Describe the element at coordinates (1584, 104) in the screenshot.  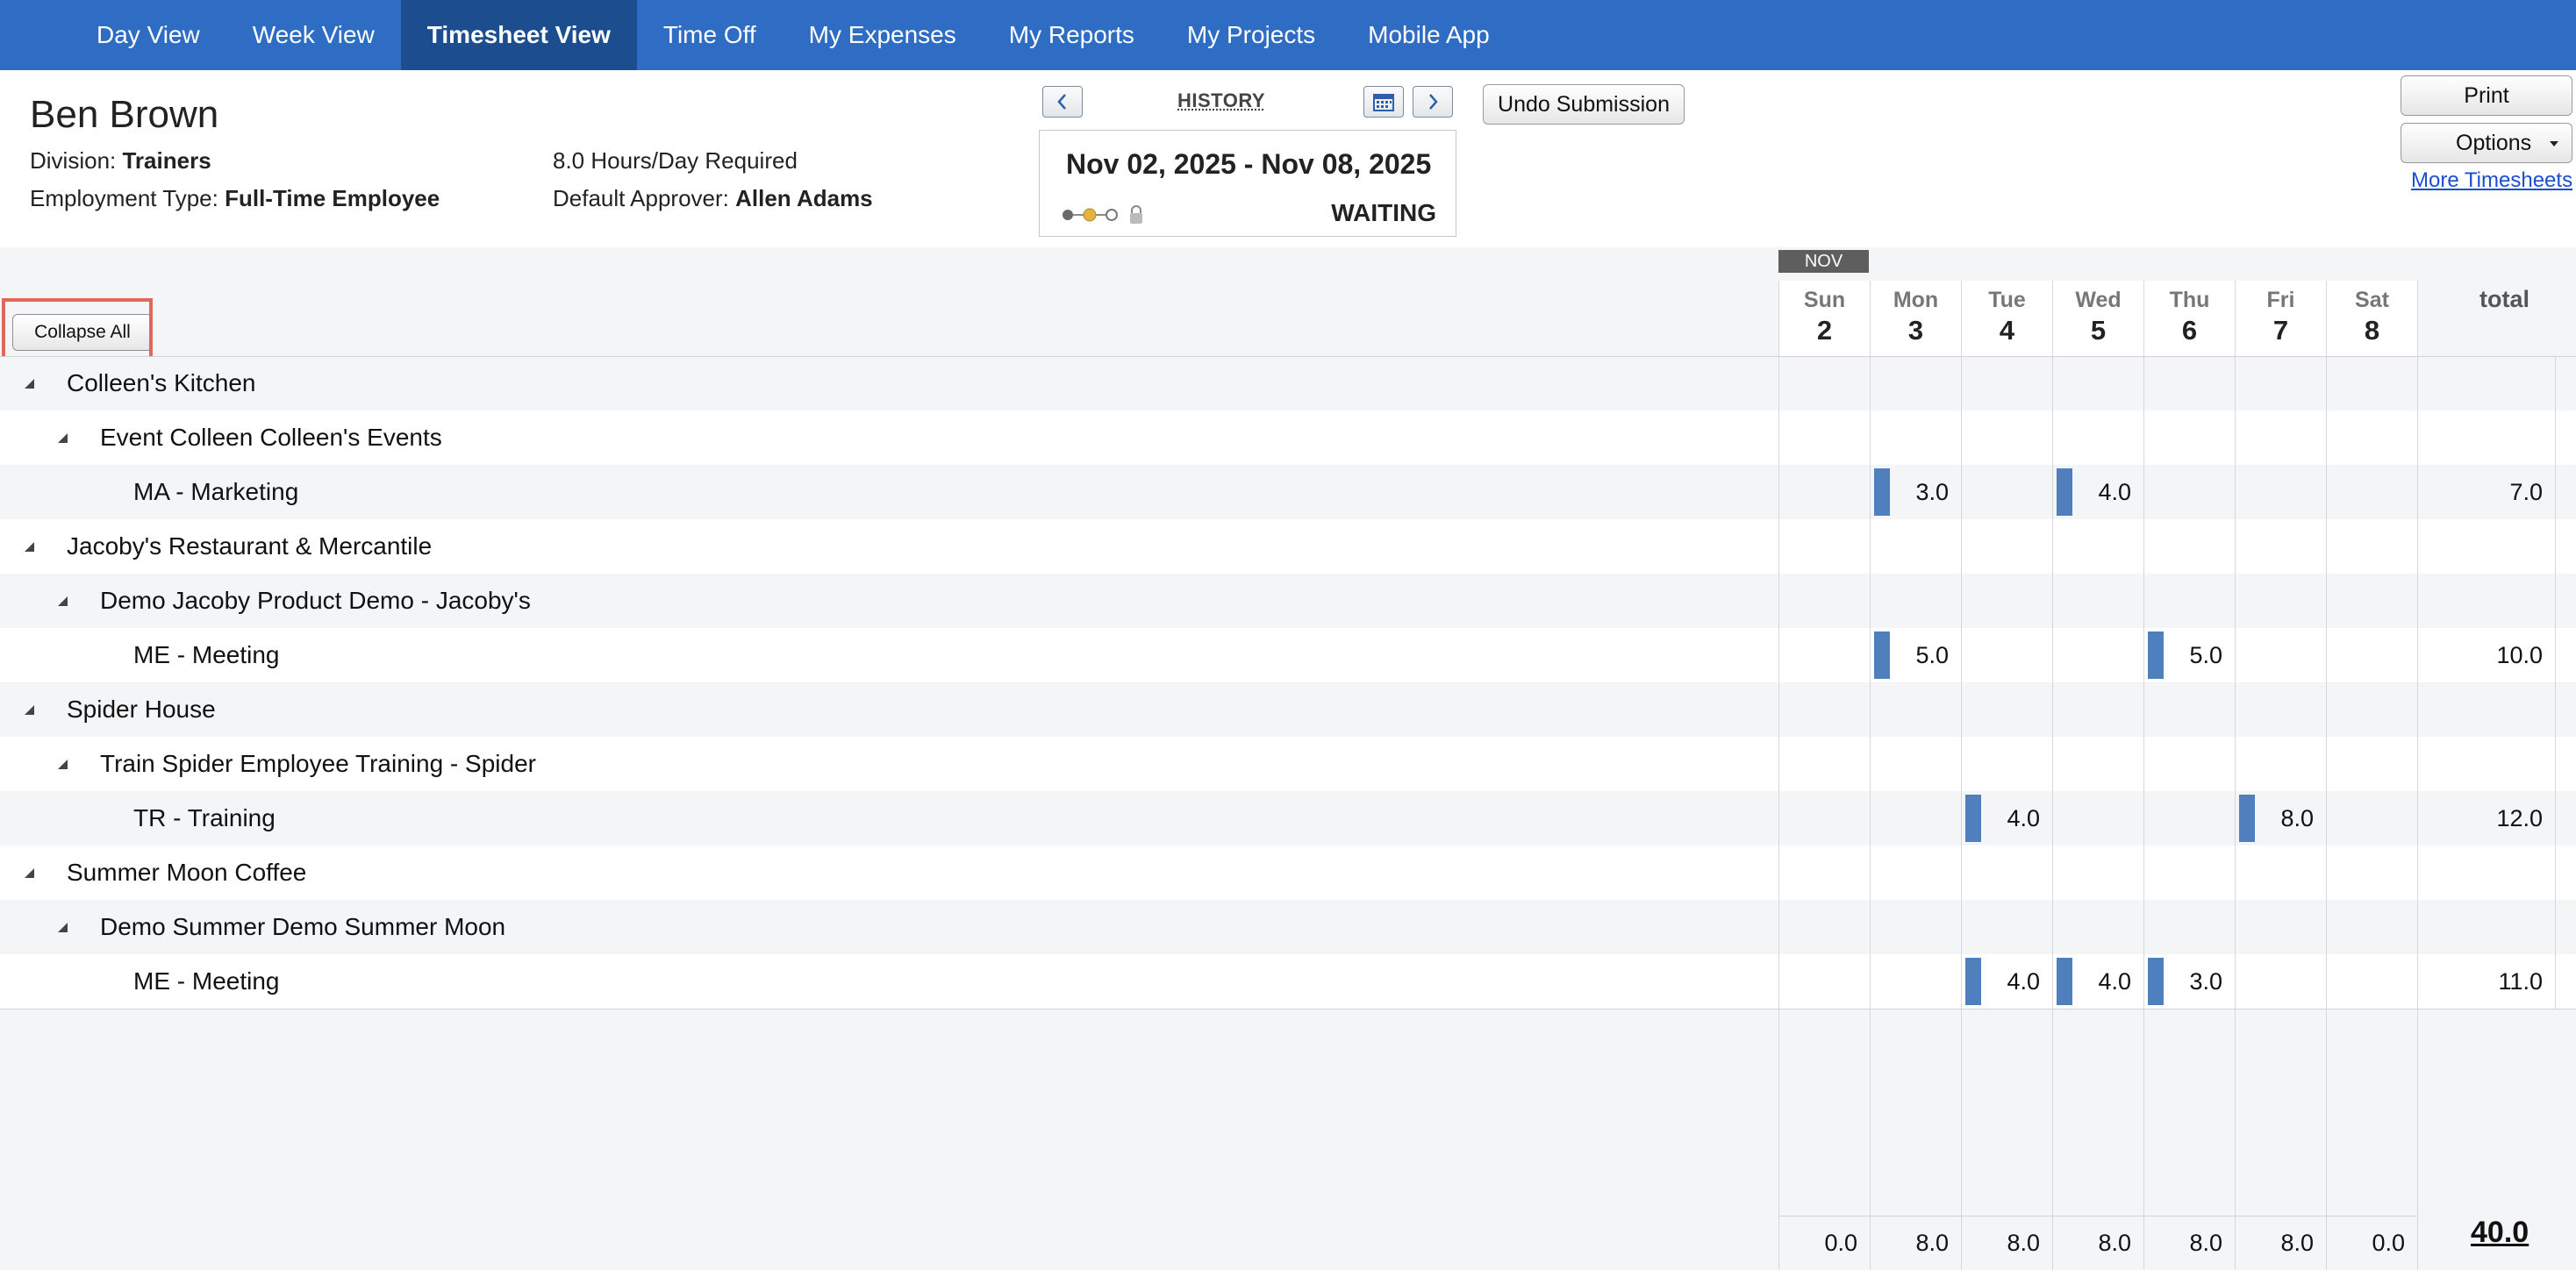
I see `undo-submission-button: Undo Submission` at that location.